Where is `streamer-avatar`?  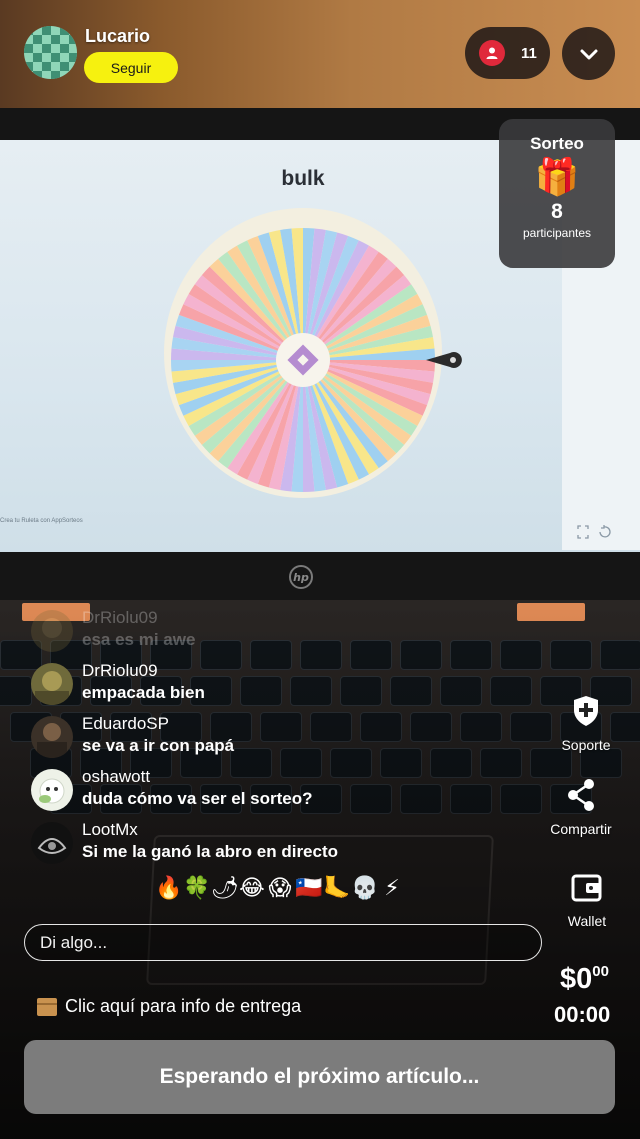
streamer-avatar is located at coordinates (50, 52).